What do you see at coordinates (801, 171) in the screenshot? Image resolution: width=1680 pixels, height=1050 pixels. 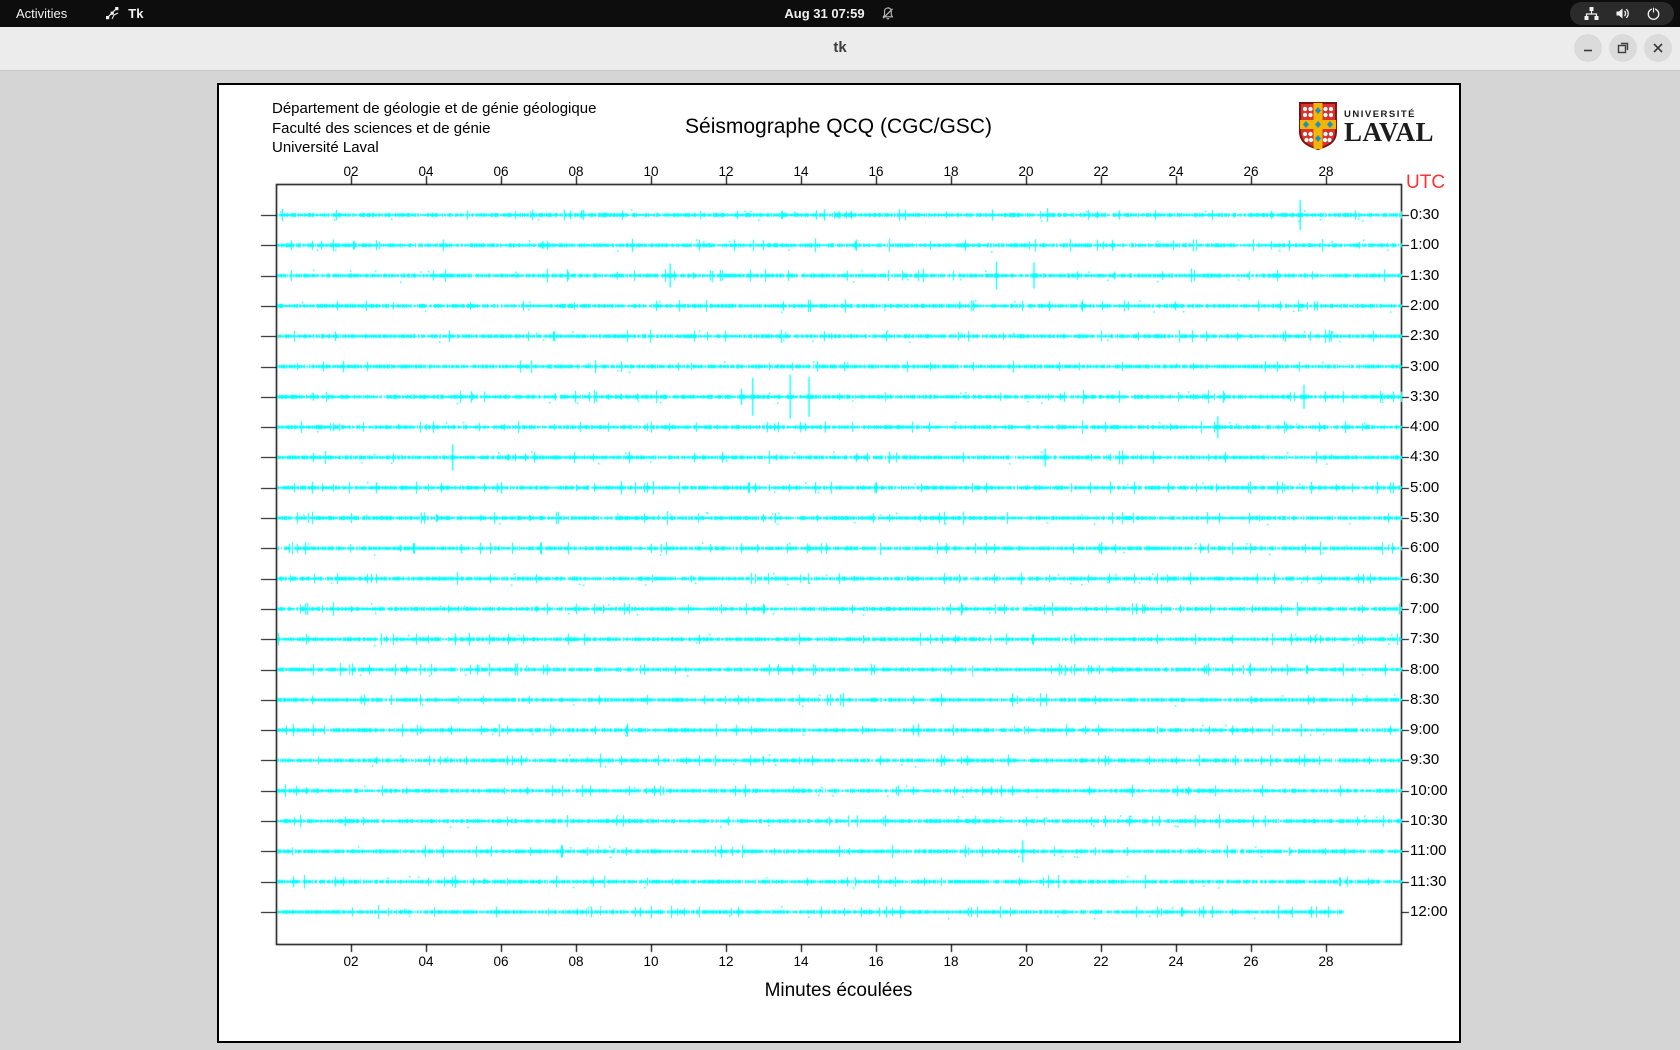 I see `x-tick-label-top: 14` at bounding box center [801, 171].